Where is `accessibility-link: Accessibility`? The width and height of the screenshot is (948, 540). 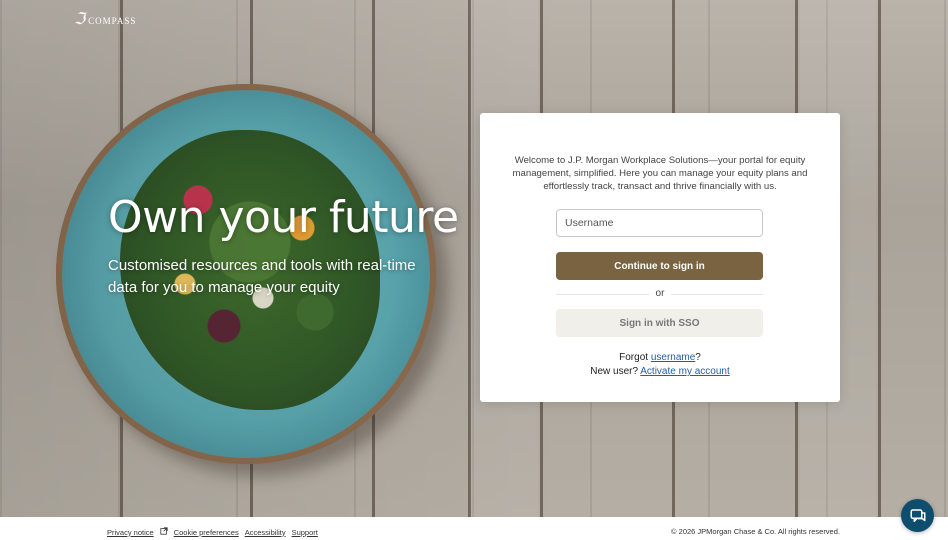
accessibility-link: Accessibility is located at coordinates (265, 532).